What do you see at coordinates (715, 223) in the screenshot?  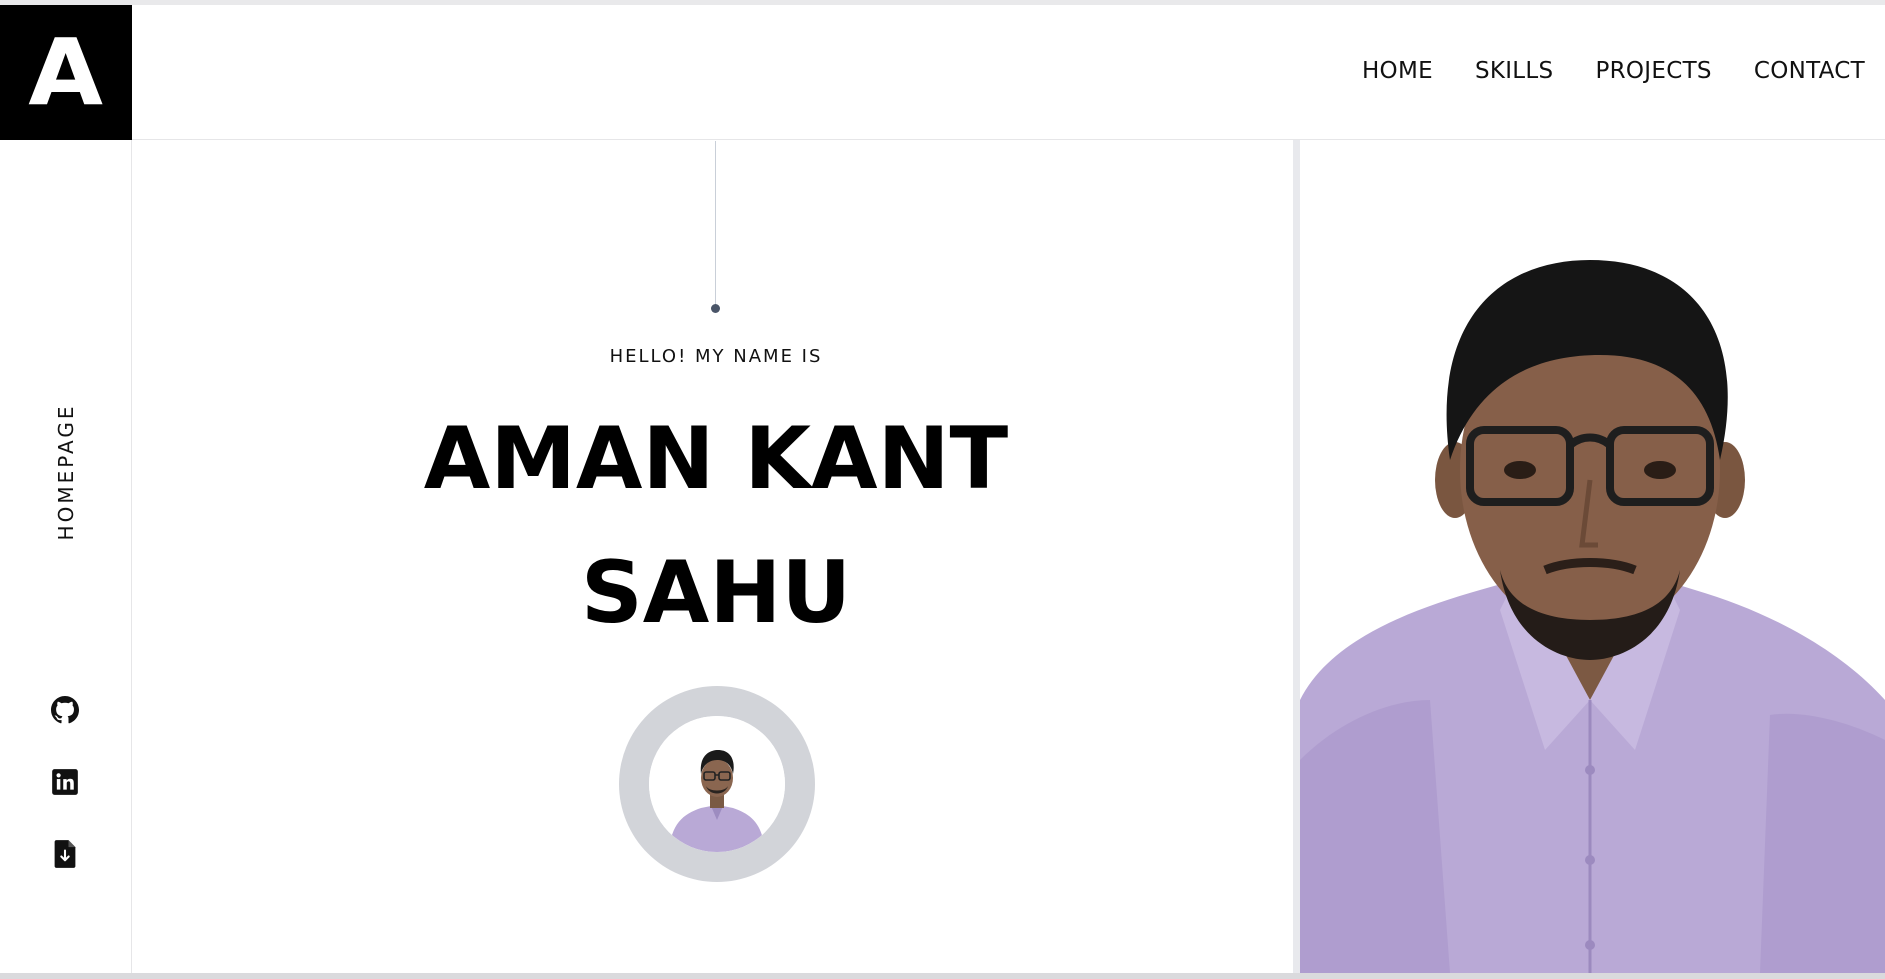 I see `decorative-vertical-line` at bounding box center [715, 223].